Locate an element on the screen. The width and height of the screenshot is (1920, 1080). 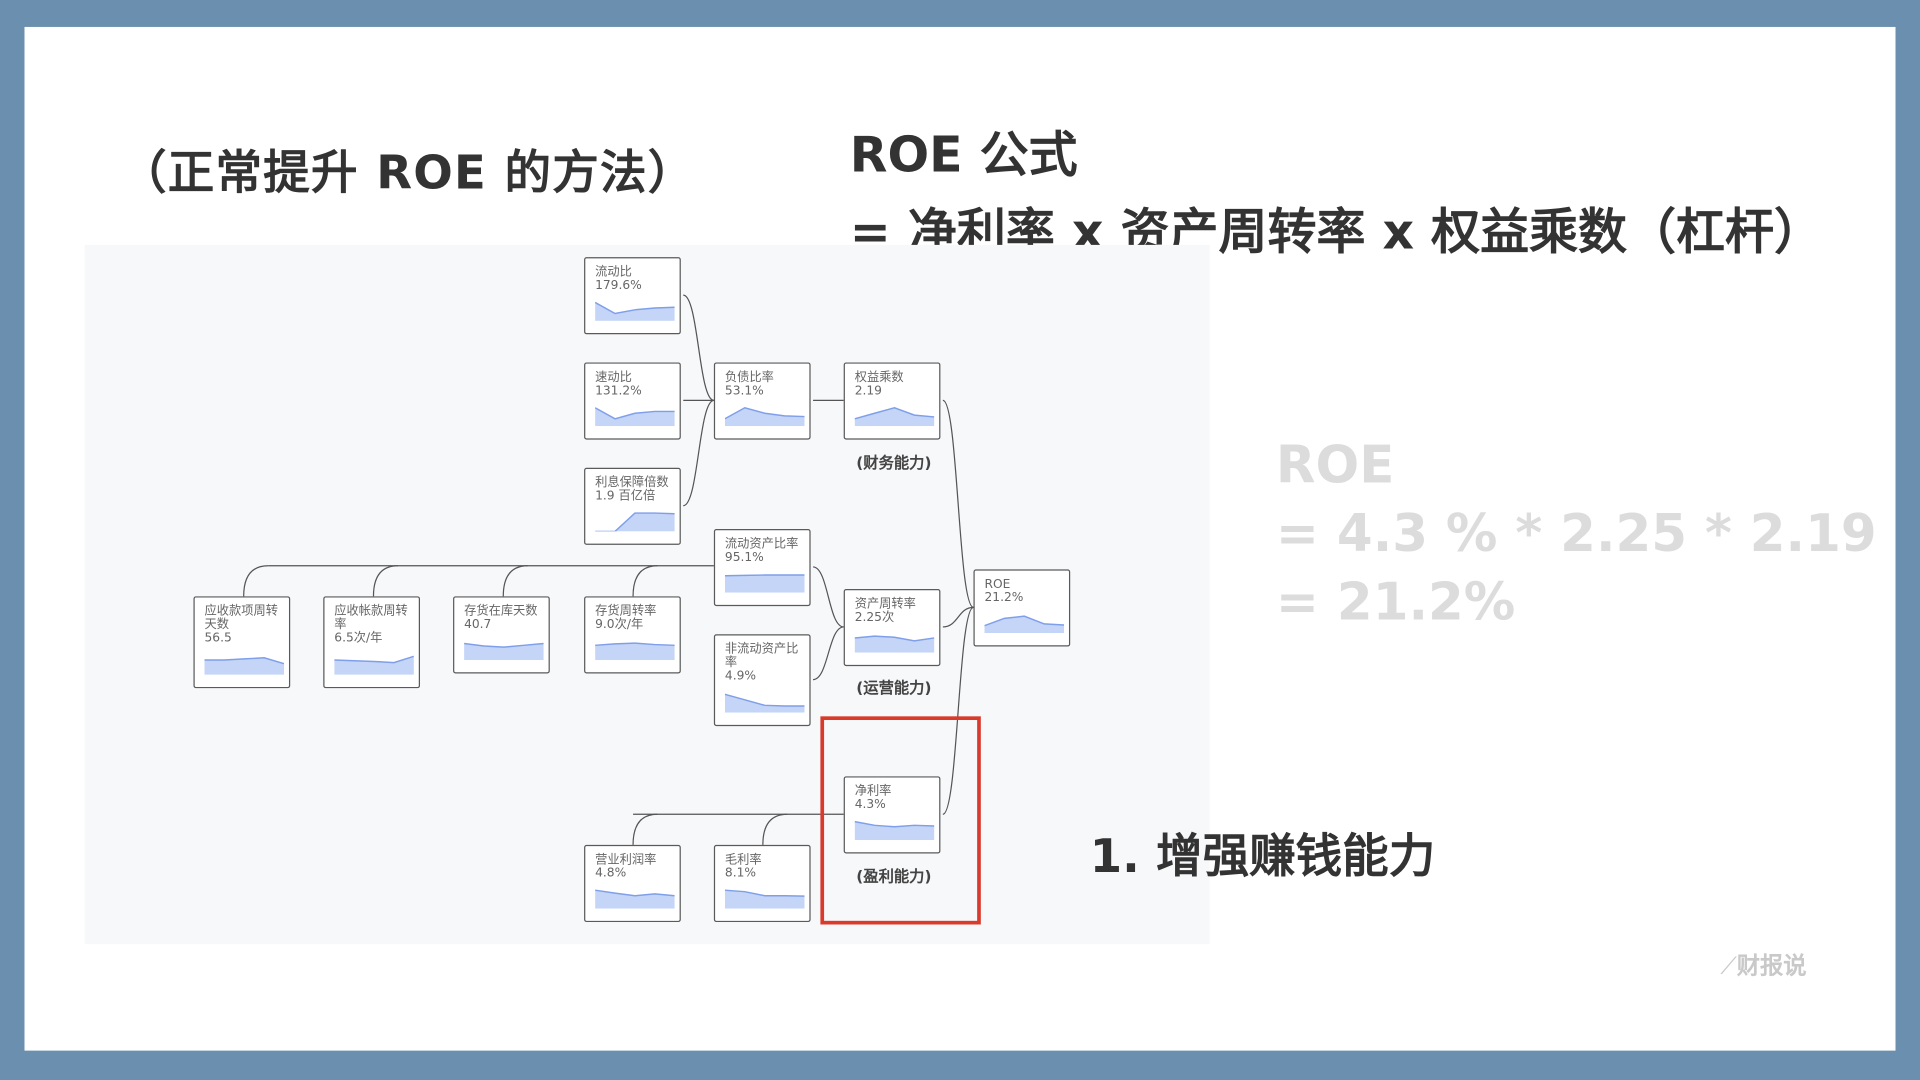
highlight-box-profit is located at coordinates (900, 820).